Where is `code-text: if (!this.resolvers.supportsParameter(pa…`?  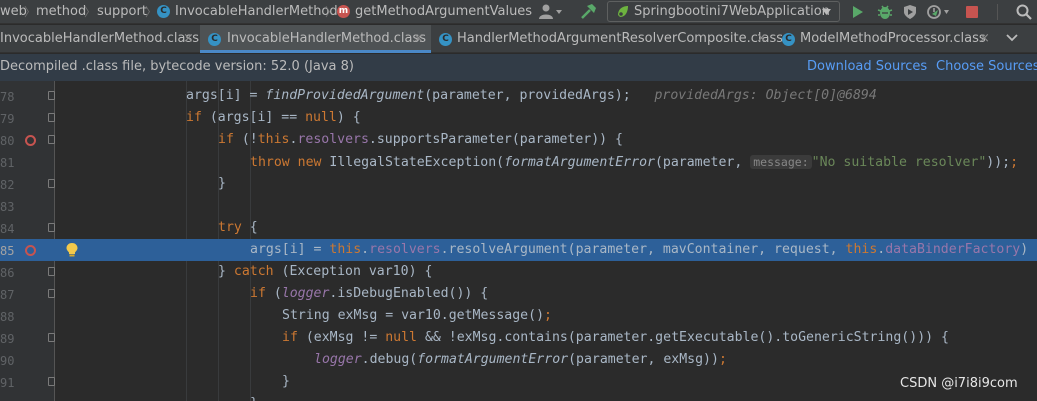 code-text: if (!this.resolvers.supportsParameter(pa… is located at coordinates (420, 139).